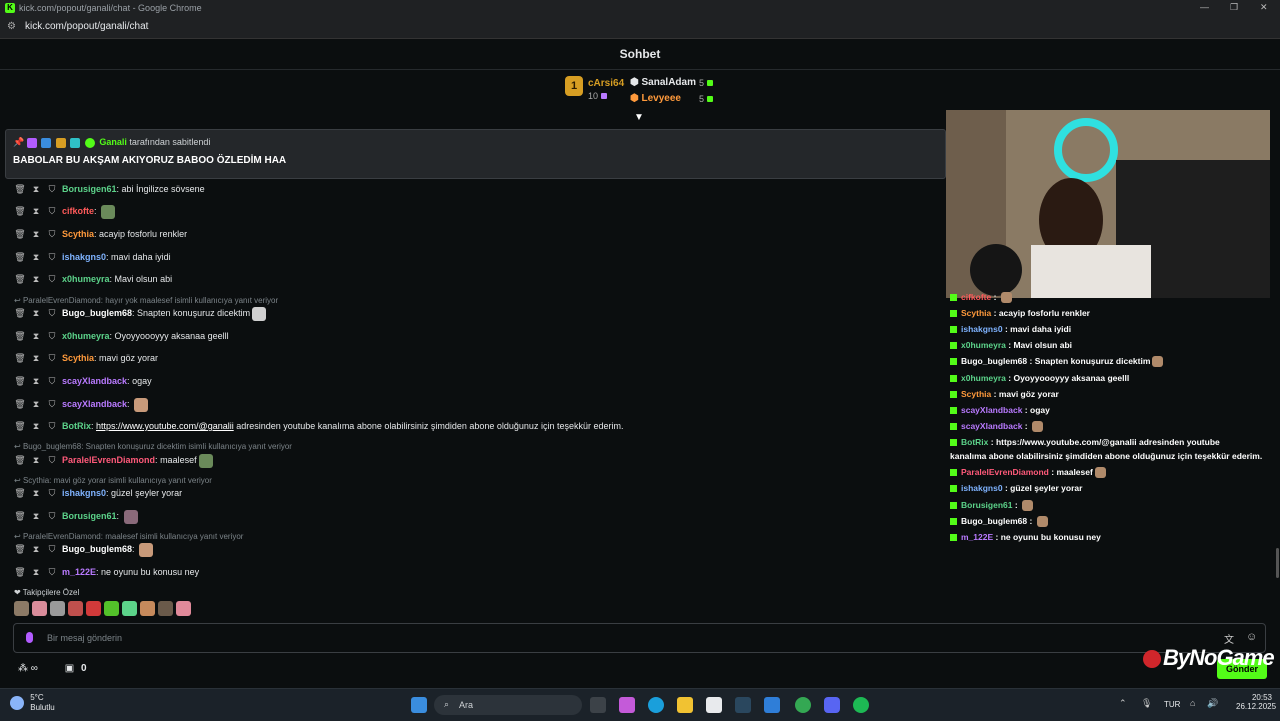 This screenshot has width=1280, height=721. I want to click on mail-icon, so click(772, 705).